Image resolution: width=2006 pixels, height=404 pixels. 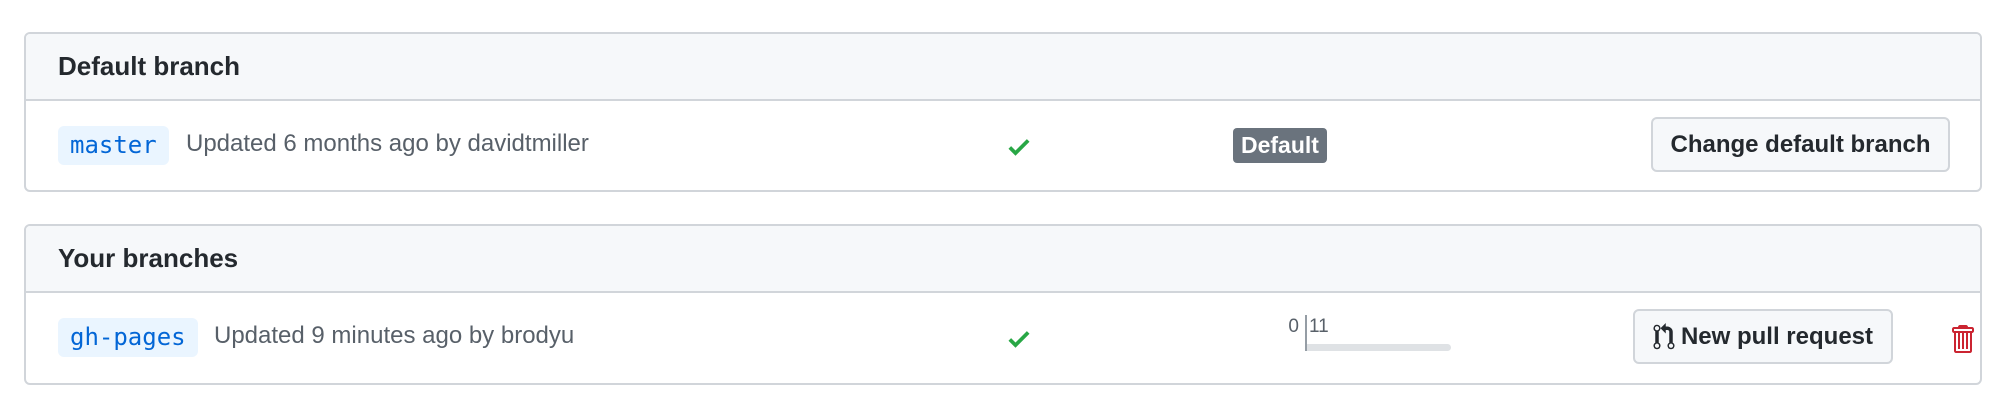 I want to click on new-pull-request-label: New pull request, so click(x=1777, y=336).